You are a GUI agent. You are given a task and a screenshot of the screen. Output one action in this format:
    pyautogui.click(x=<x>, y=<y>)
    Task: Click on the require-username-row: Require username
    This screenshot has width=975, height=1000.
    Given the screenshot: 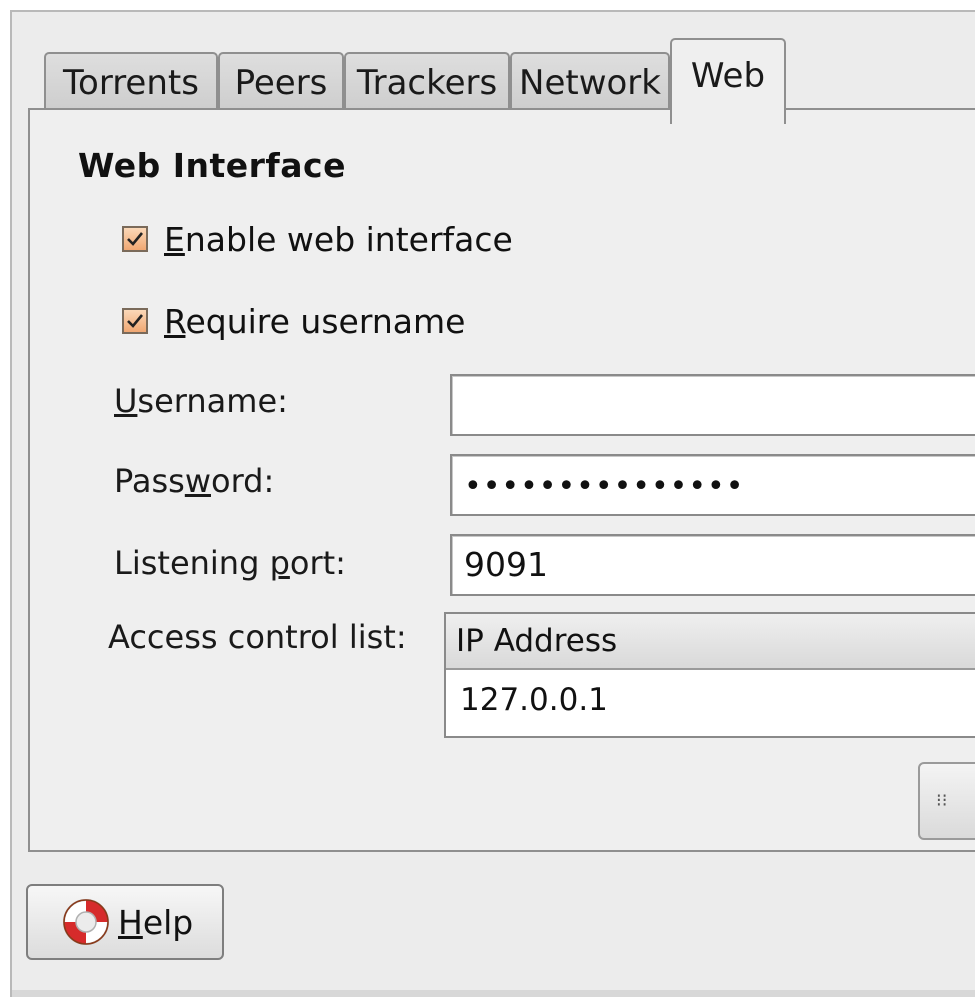 What is the action you would take?
    pyautogui.click(x=293, y=321)
    